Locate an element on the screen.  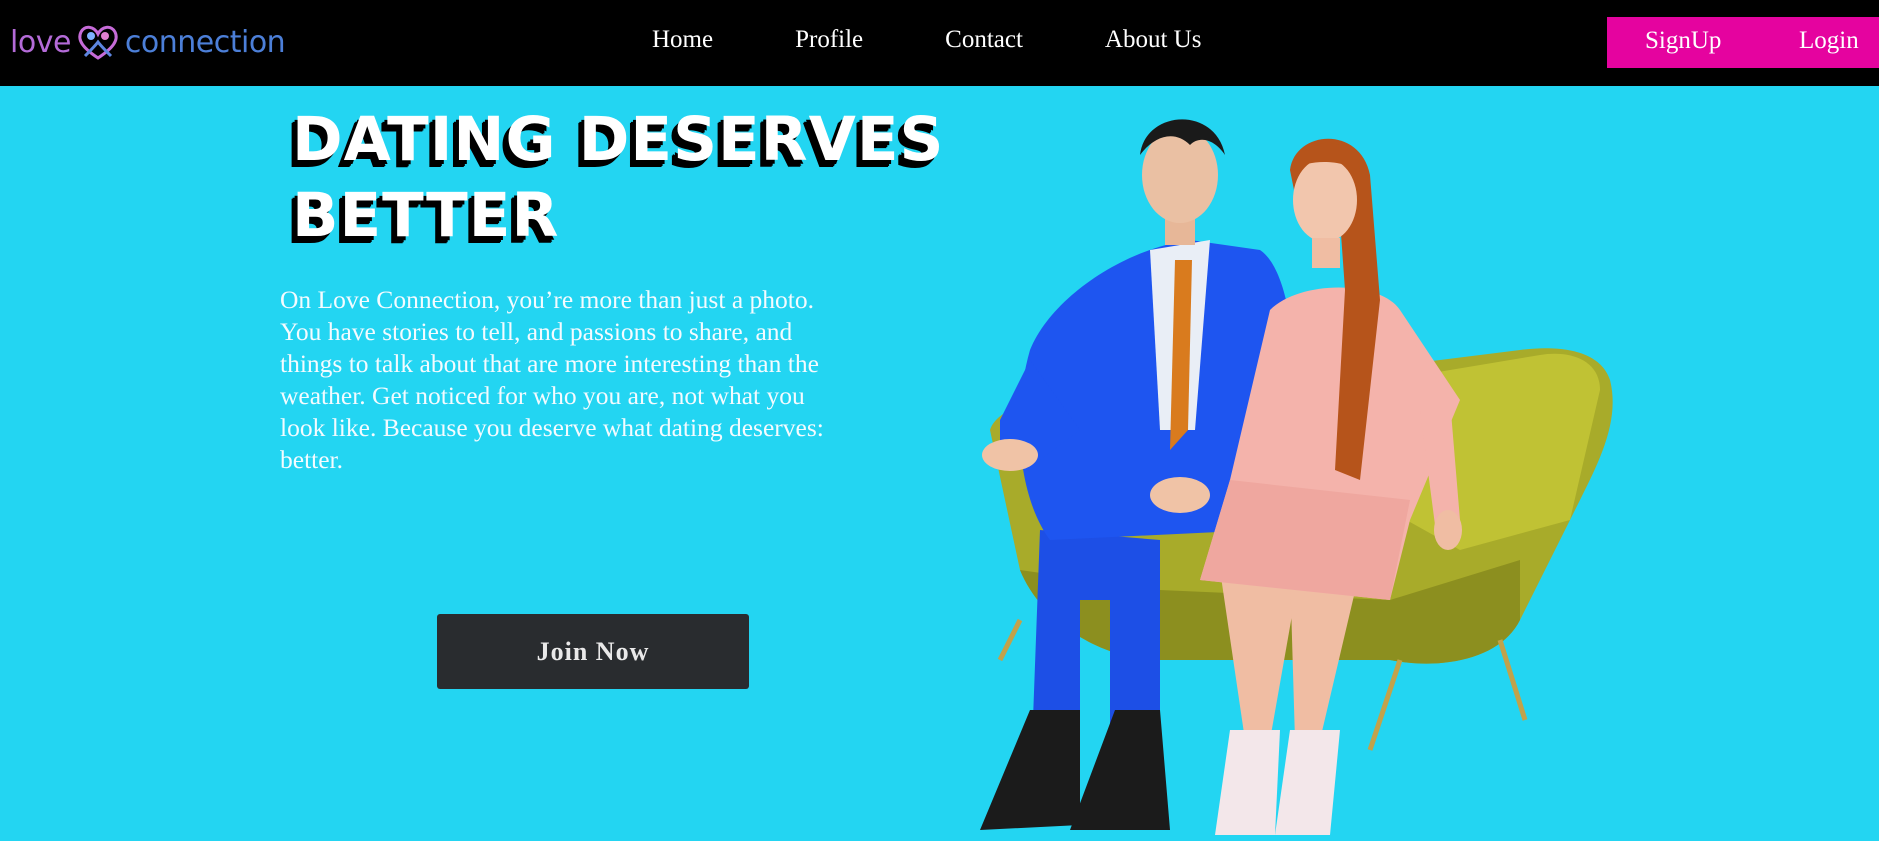
main-menu: Home Profile Contact About Us is located at coordinates (967, 40).